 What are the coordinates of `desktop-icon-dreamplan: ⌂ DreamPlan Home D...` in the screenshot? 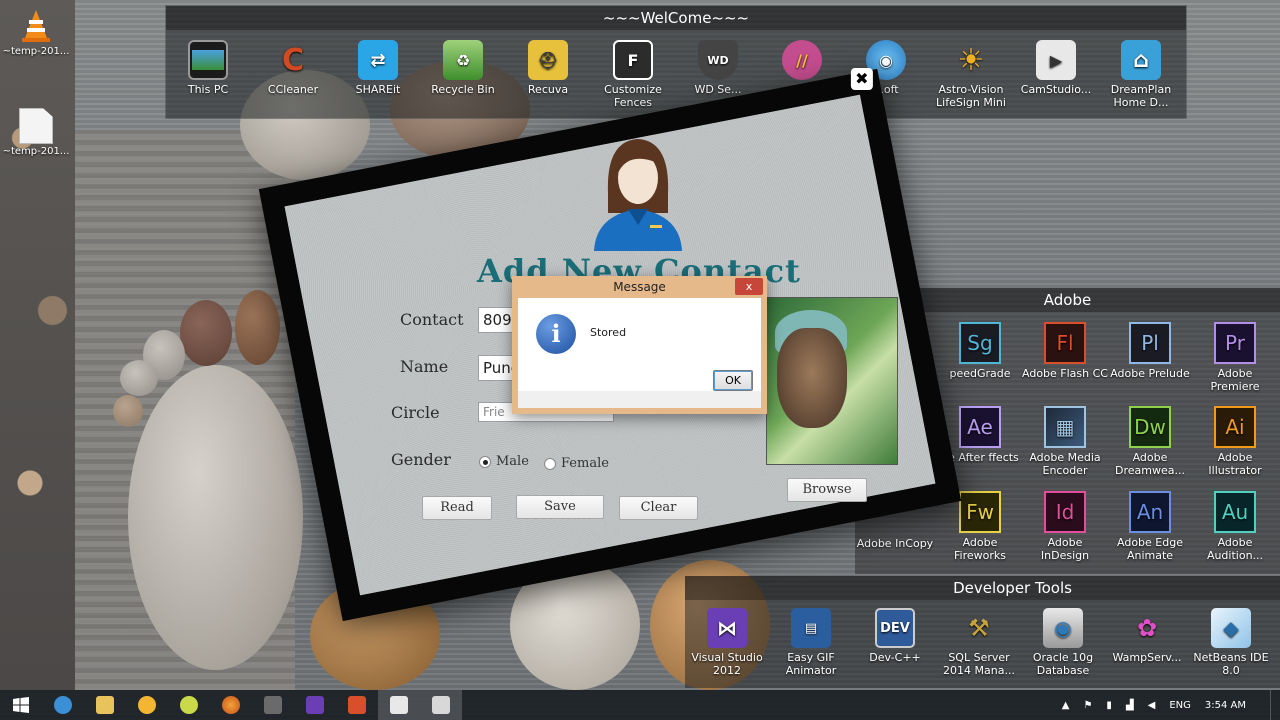 It's located at (1141, 74).